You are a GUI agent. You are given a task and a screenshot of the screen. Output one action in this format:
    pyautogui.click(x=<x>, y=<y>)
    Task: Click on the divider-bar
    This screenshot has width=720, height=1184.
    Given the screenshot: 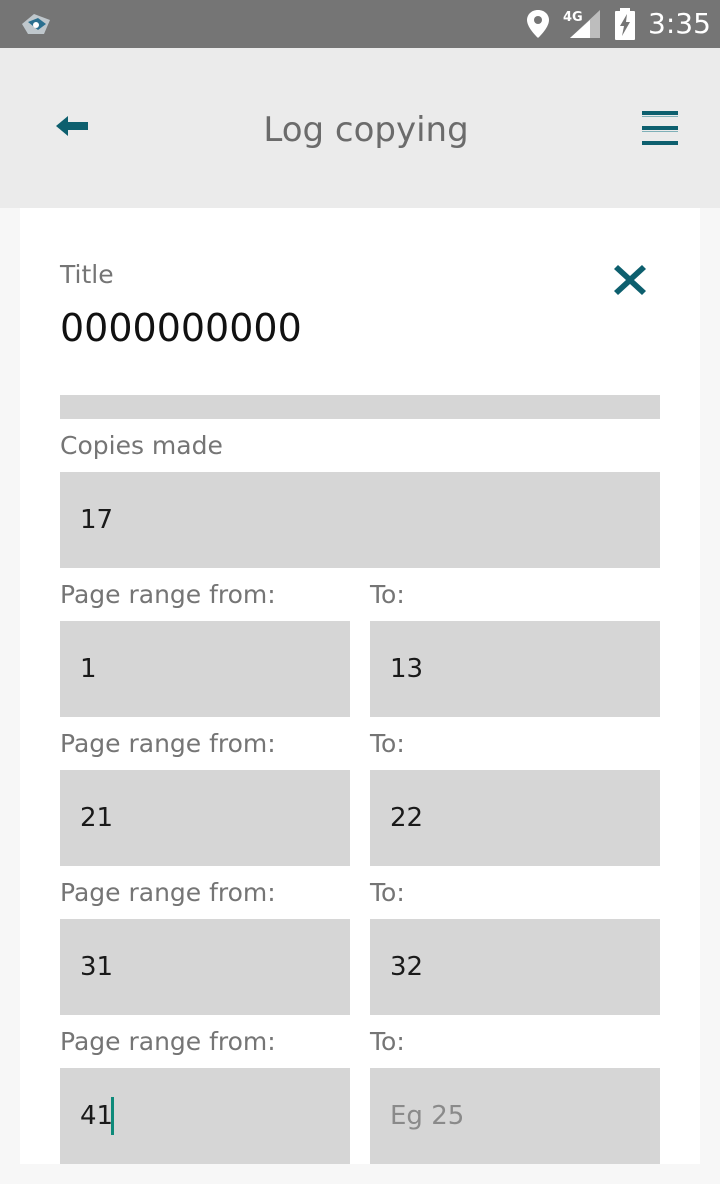 What is the action you would take?
    pyautogui.click(x=360, y=407)
    